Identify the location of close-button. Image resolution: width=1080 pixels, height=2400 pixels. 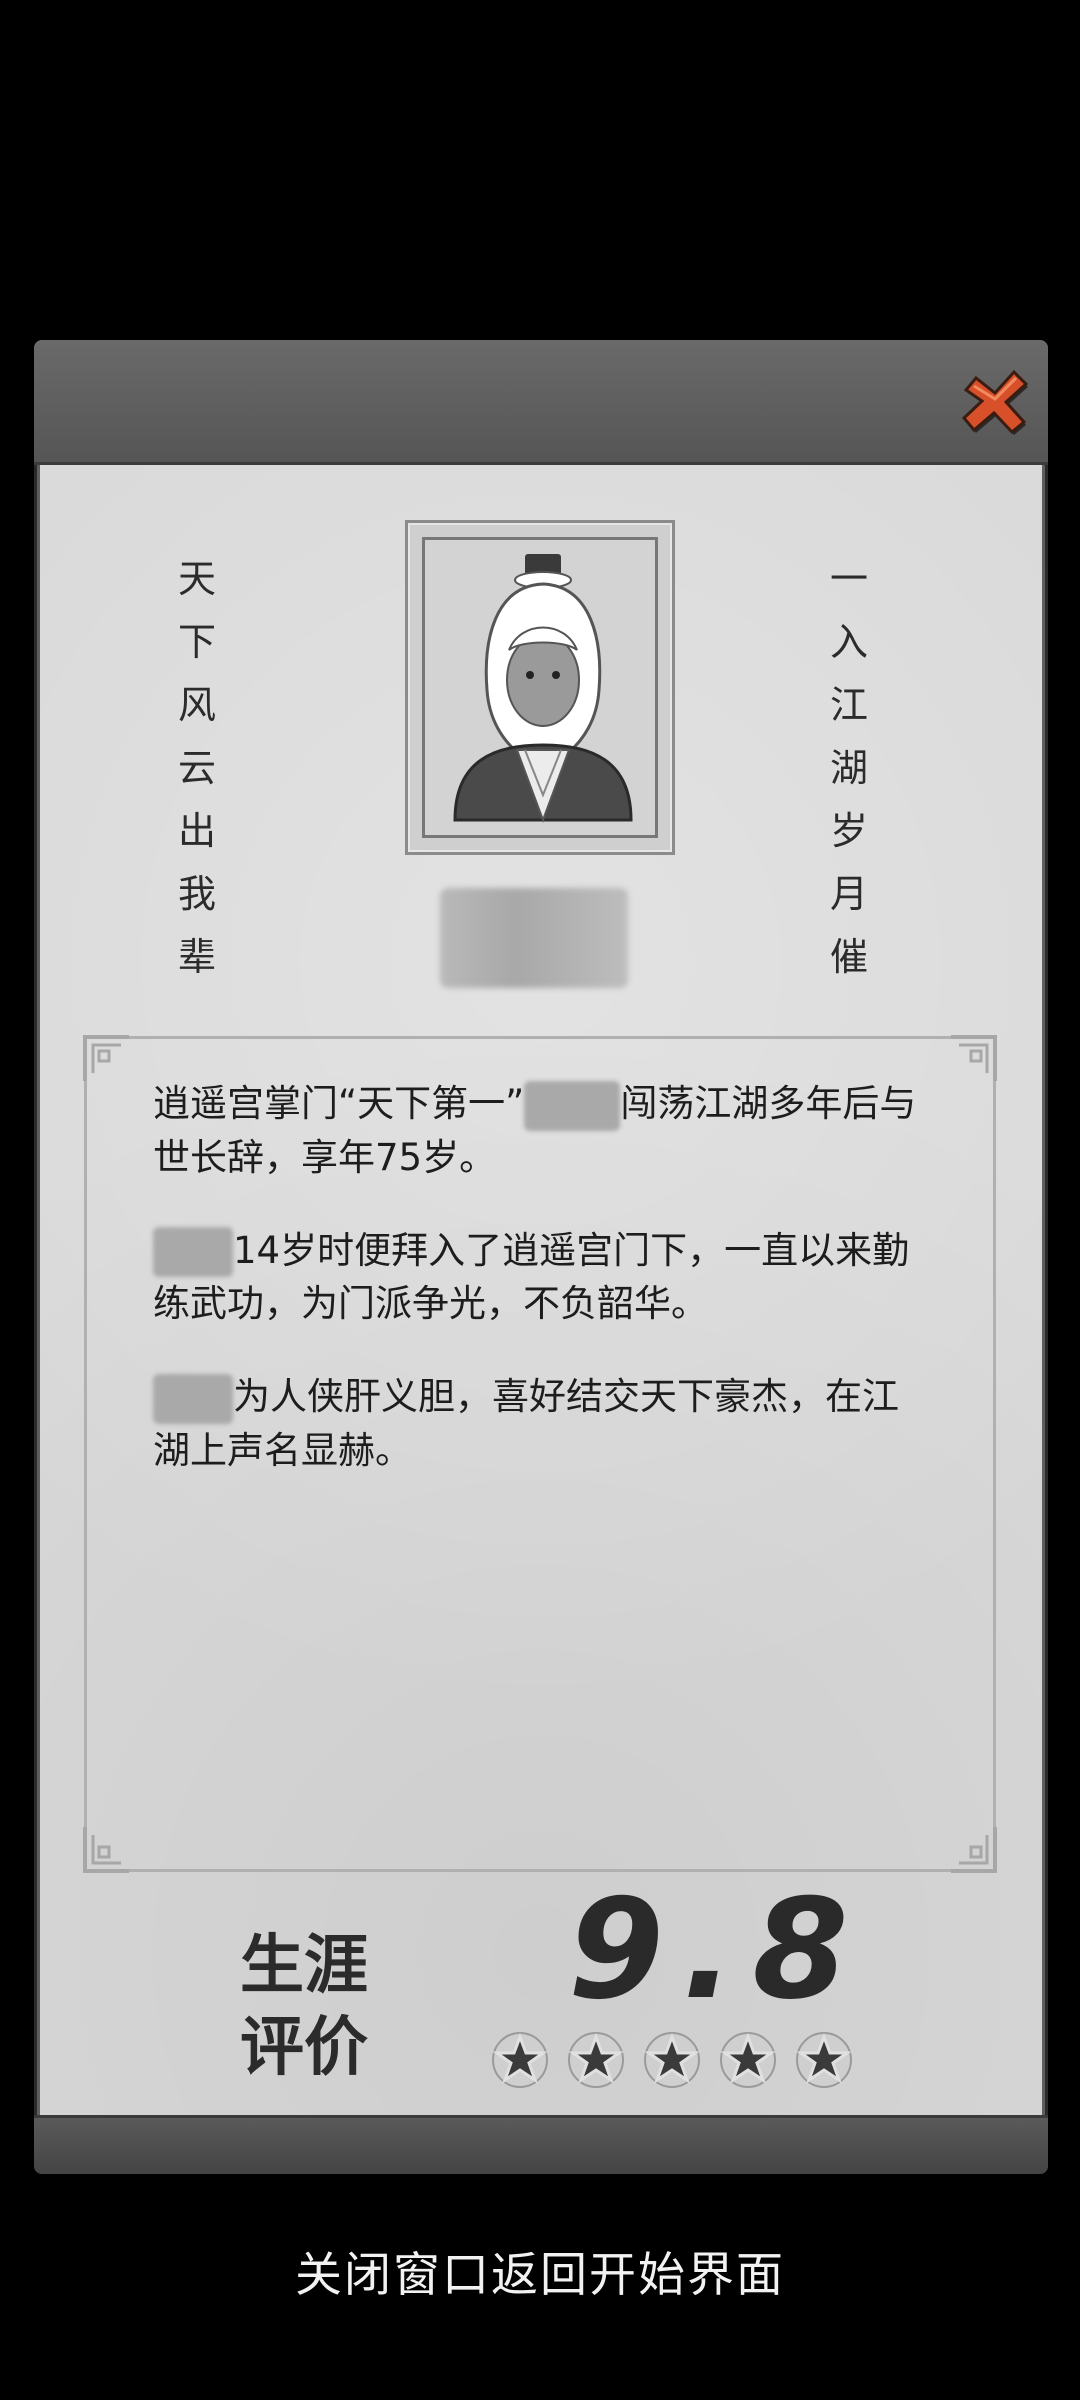
(995, 399).